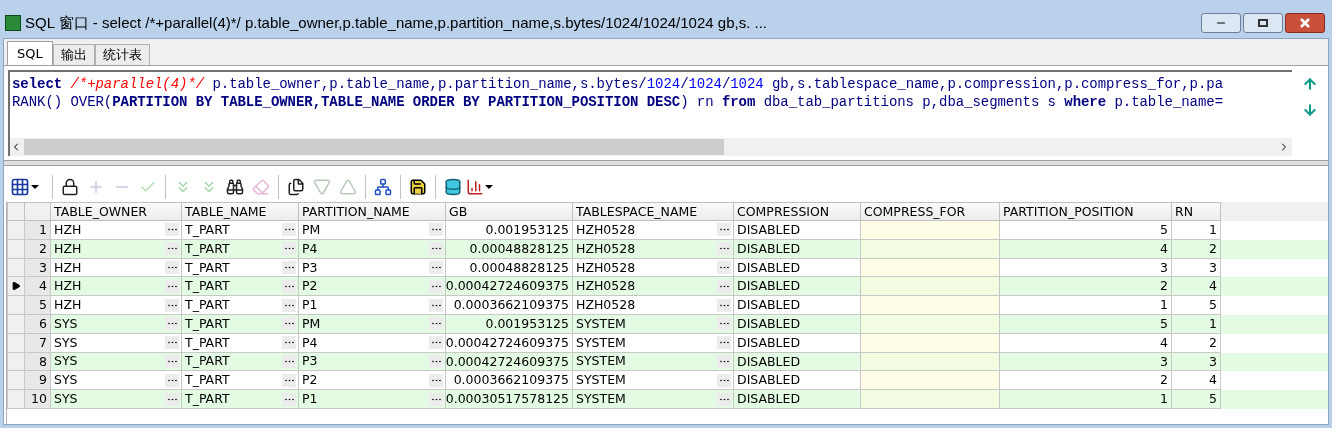 Image resolution: width=1332 pixels, height=428 pixels. I want to click on current-row-indicator, so click(16, 287).